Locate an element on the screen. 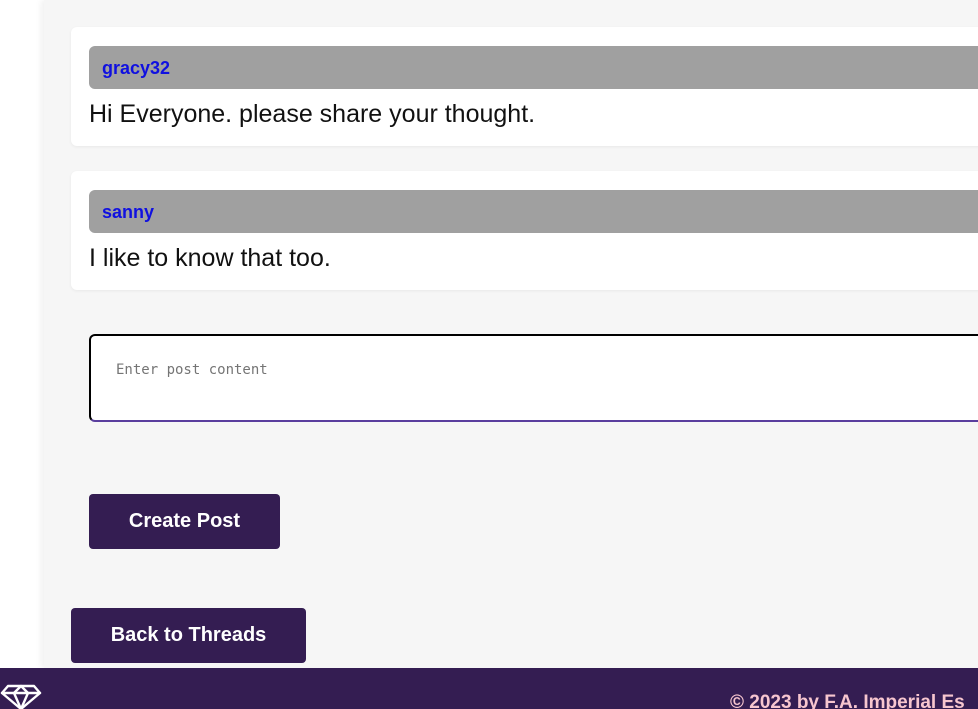  copyright-text: © 2023 by F.A. Imperial Es is located at coordinates (847, 700).